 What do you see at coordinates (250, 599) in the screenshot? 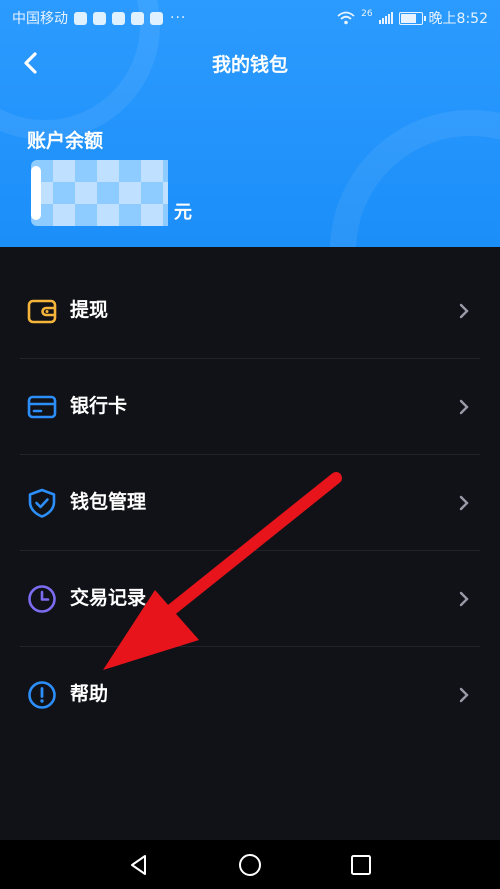
I see `menu-item-transactions: 交易记录` at bounding box center [250, 599].